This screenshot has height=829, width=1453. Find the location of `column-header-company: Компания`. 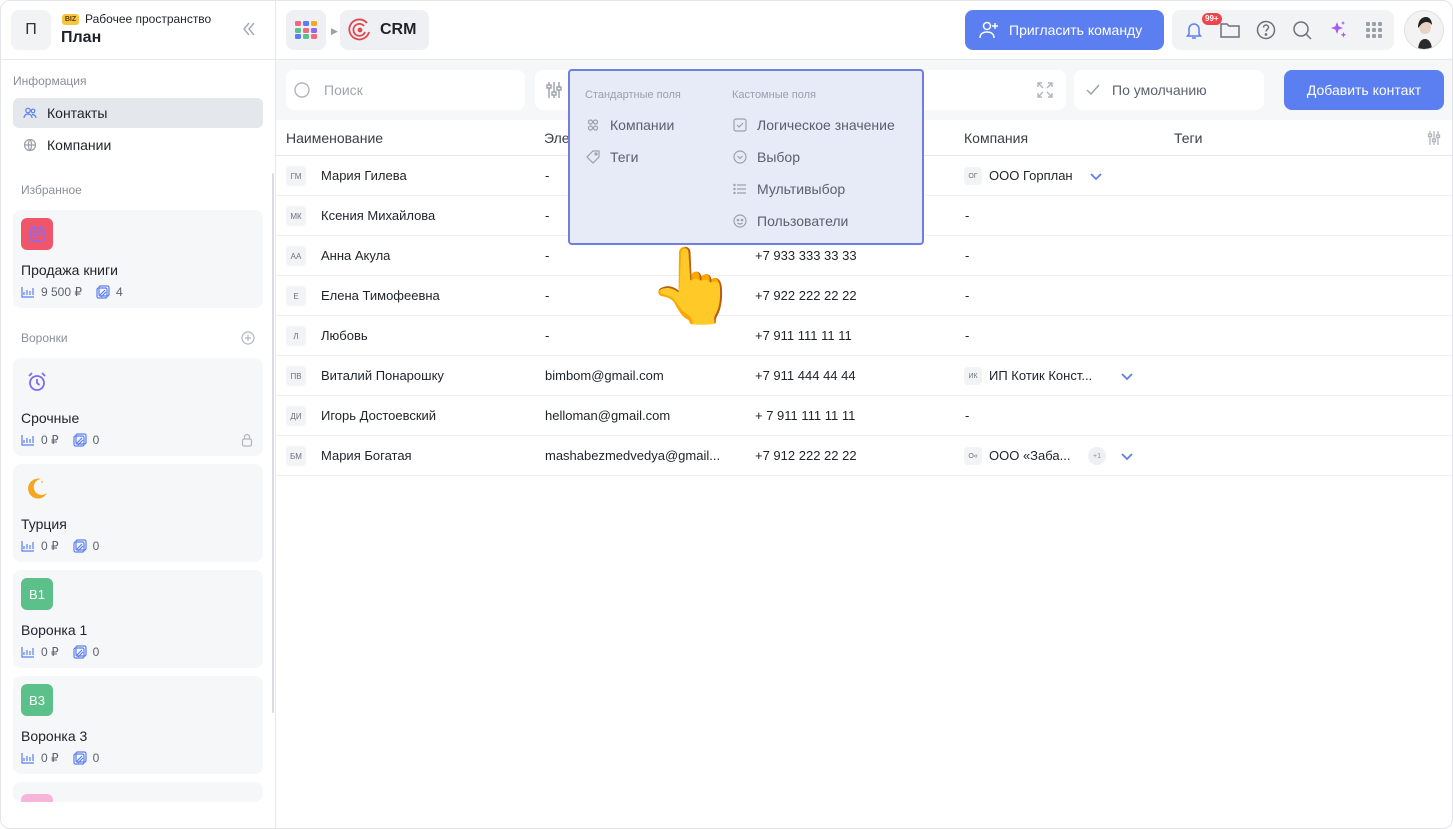

column-header-company: Компания is located at coordinates (996, 138).